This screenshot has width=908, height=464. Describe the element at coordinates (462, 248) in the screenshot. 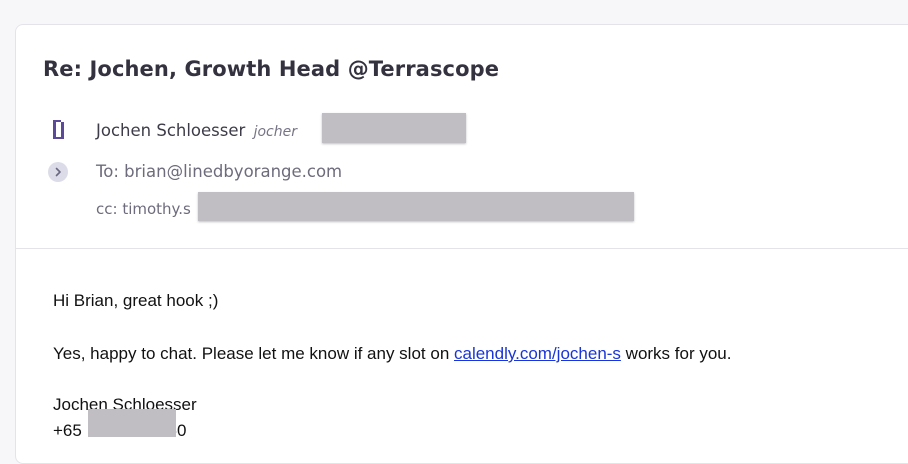

I see `header-divider` at that location.